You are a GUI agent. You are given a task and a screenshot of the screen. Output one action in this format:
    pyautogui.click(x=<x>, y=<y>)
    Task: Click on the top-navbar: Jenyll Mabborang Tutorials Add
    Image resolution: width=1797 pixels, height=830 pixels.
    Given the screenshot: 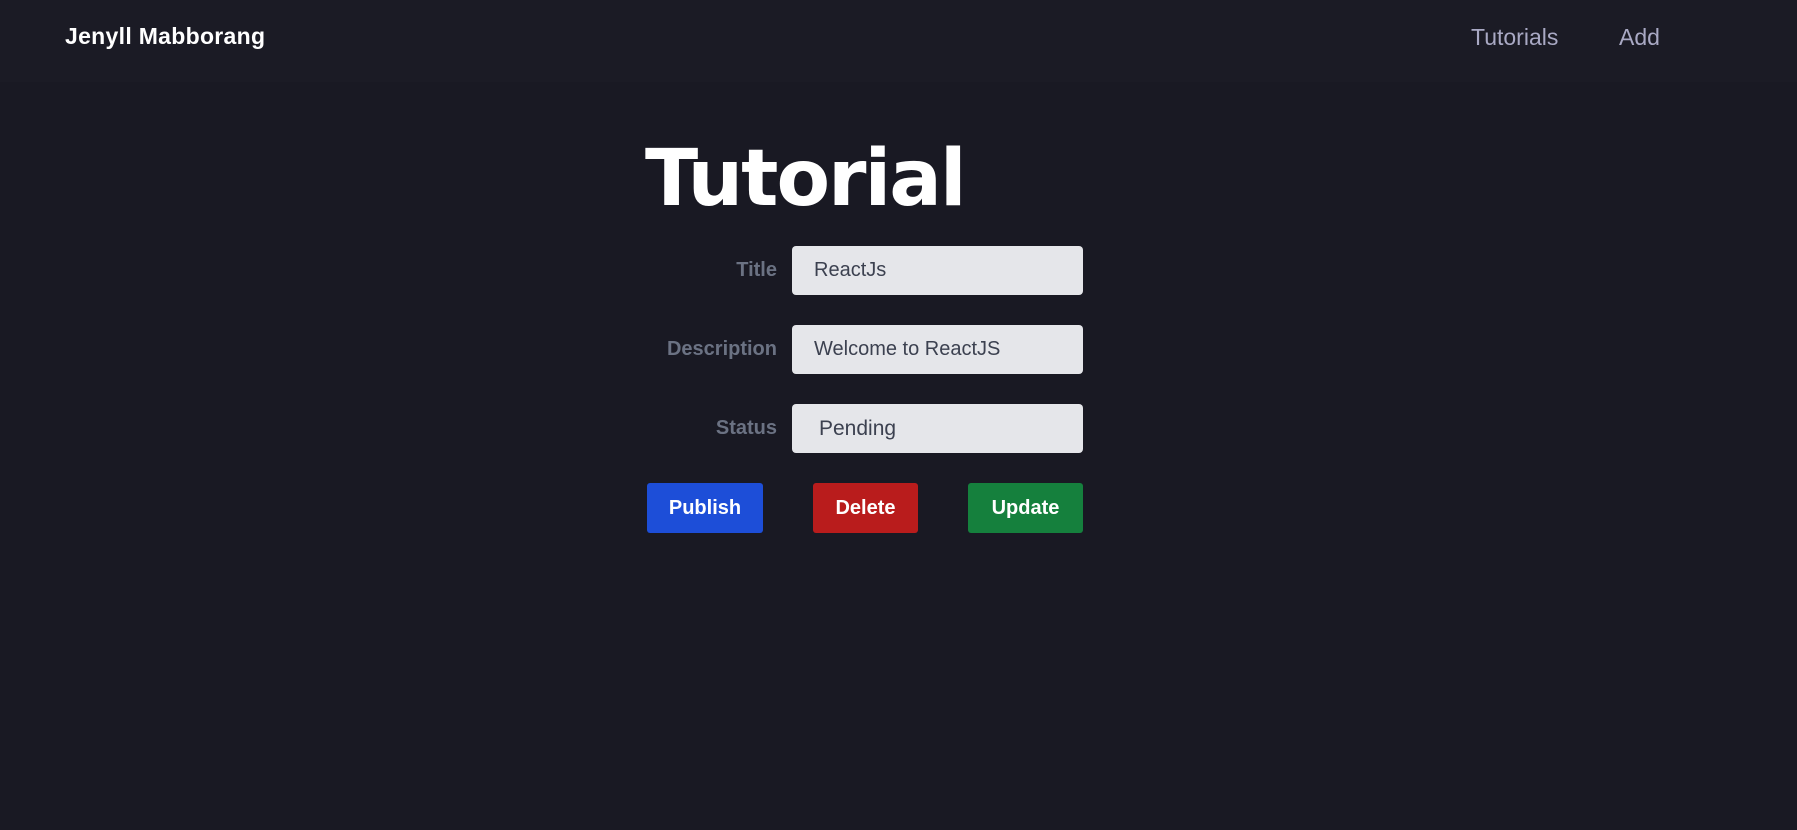 What is the action you would take?
    pyautogui.click(x=898, y=41)
    